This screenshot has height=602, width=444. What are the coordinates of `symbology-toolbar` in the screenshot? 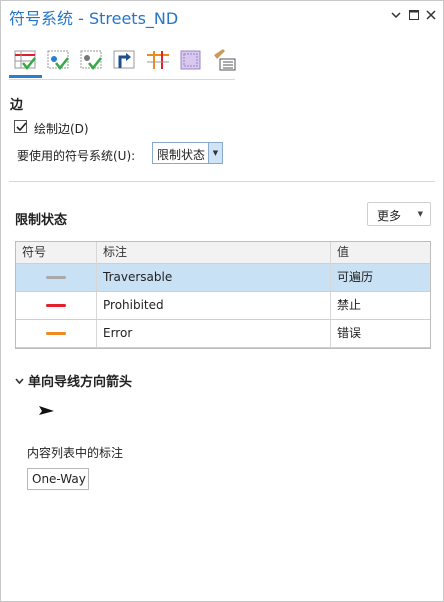 It's located at (129, 61).